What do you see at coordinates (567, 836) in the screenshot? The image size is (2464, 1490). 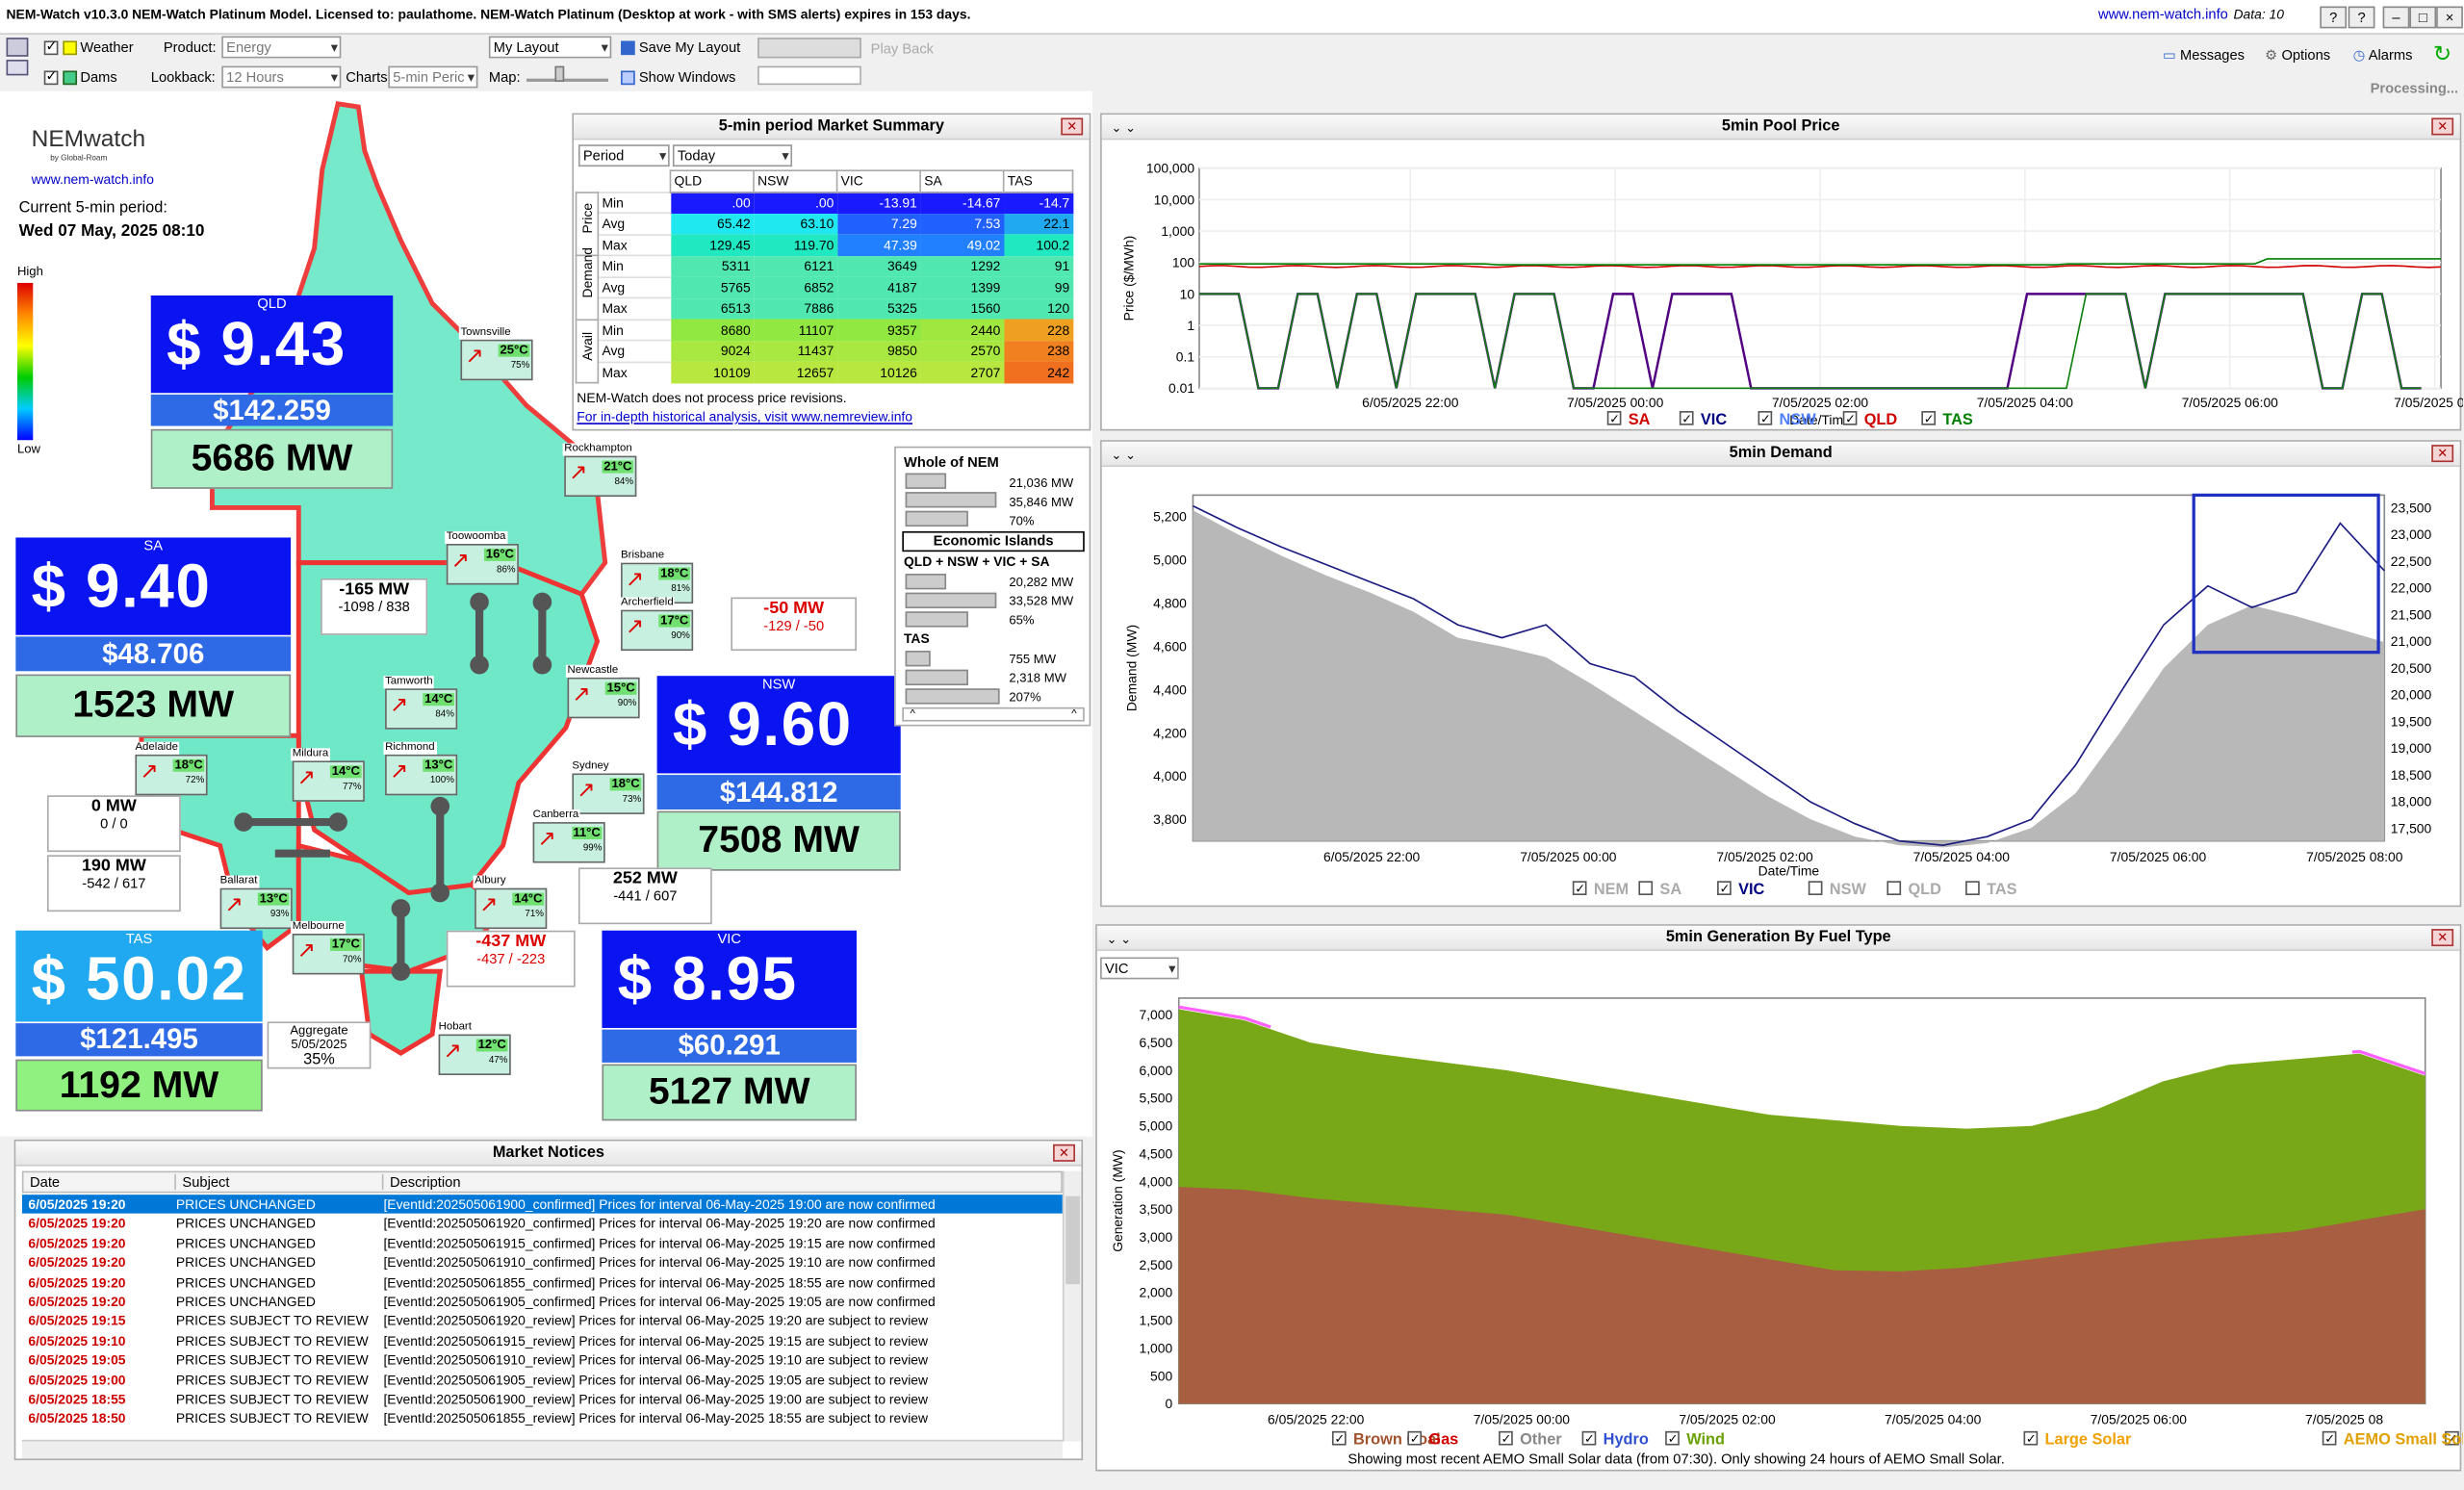 I see `station-canberra: Canberra ↗ 11°C 99%` at bounding box center [567, 836].